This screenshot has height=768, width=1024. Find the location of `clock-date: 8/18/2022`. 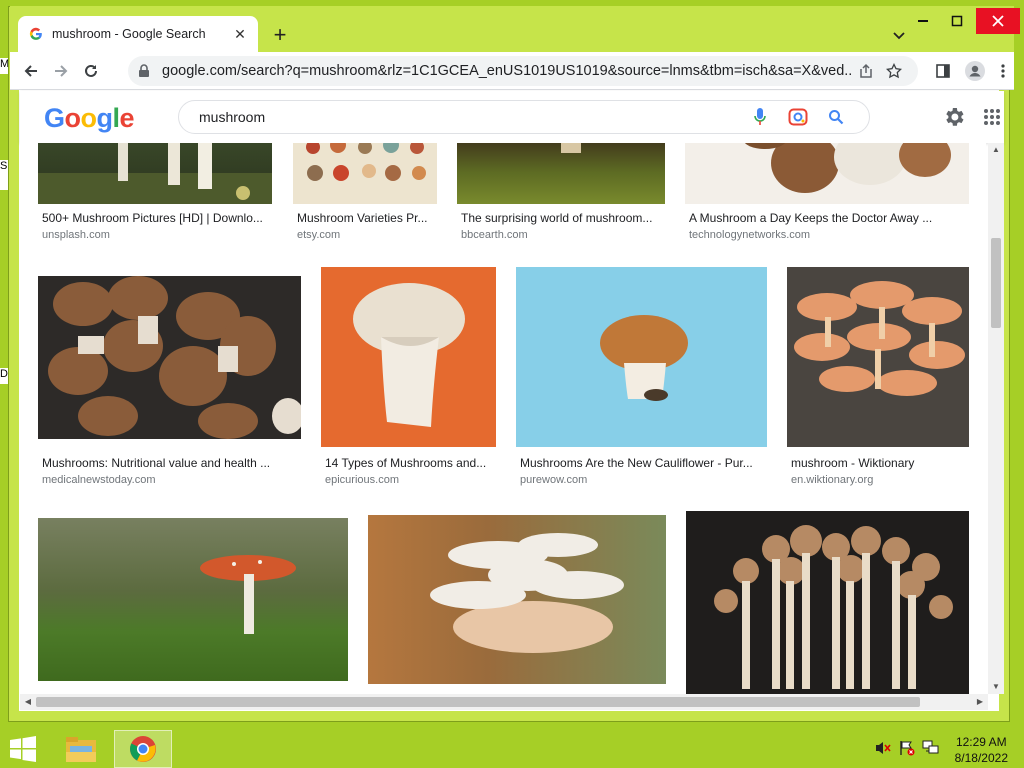

clock-date: 8/18/2022 is located at coordinates (981, 758).